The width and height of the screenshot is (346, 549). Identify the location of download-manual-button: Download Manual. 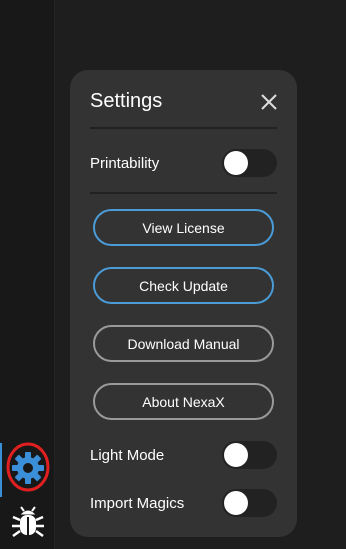
(183, 343).